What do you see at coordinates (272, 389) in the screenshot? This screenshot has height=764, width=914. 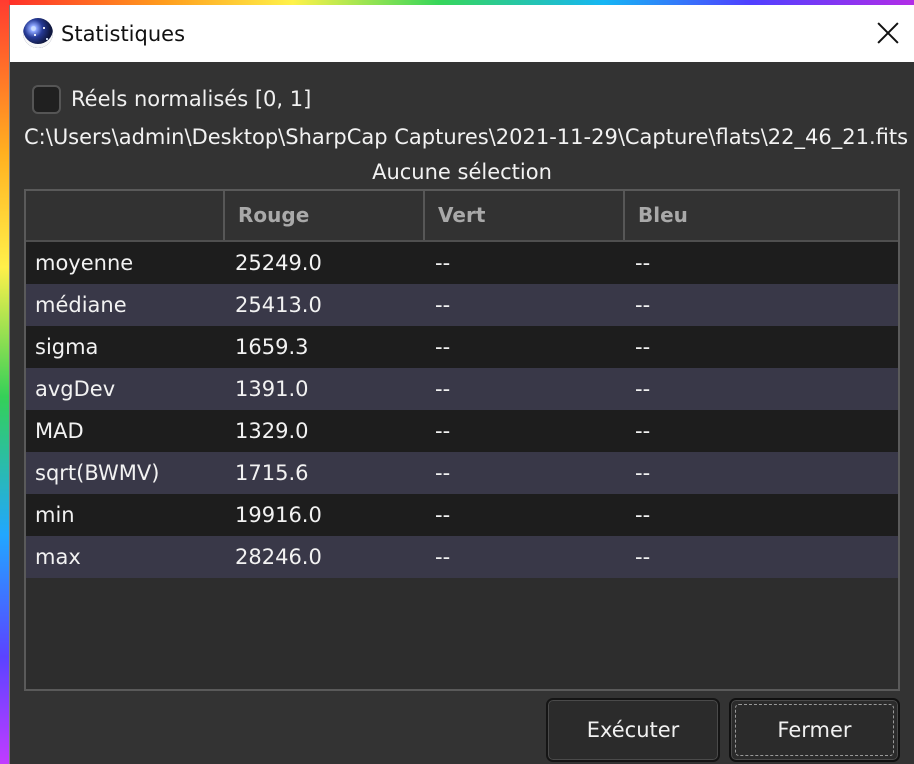 I see `red-value: 1391.0` at bounding box center [272, 389].